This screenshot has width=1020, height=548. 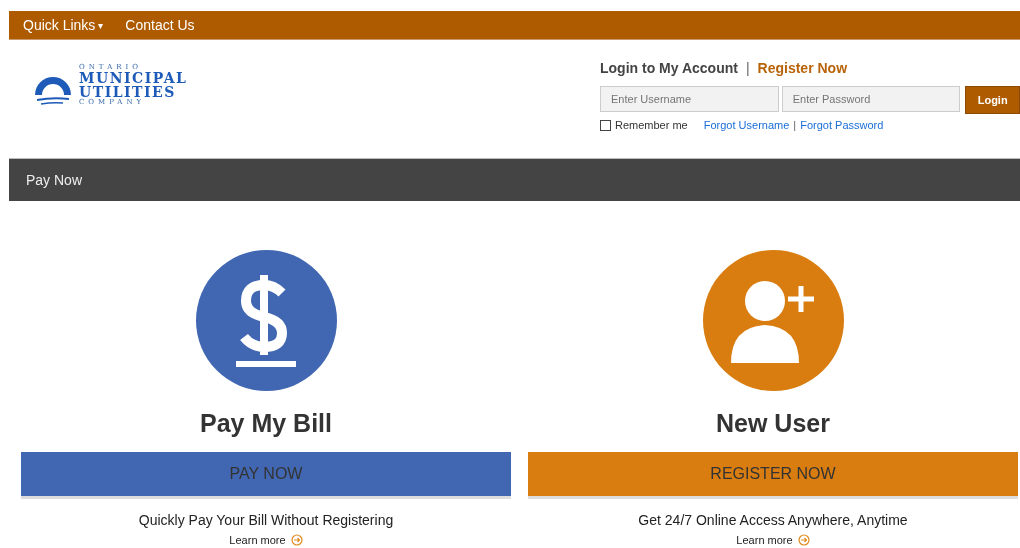 I want to click on nav-link: Contact Us, so click(x=160, y=25).